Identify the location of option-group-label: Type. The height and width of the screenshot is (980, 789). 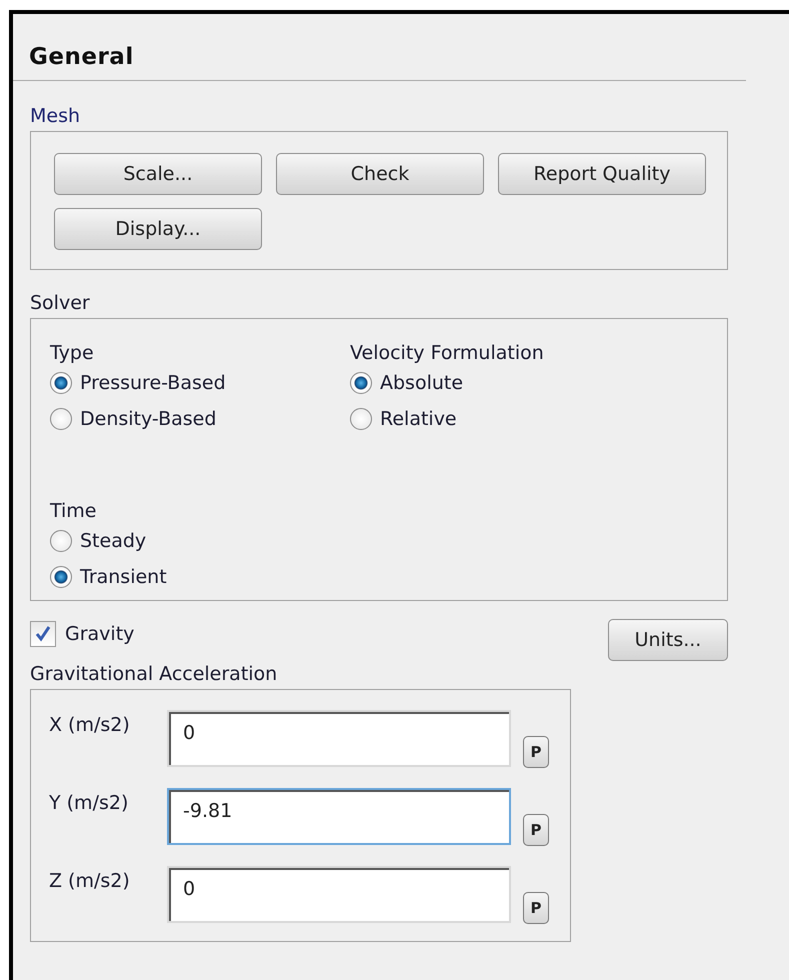
(72, 353).